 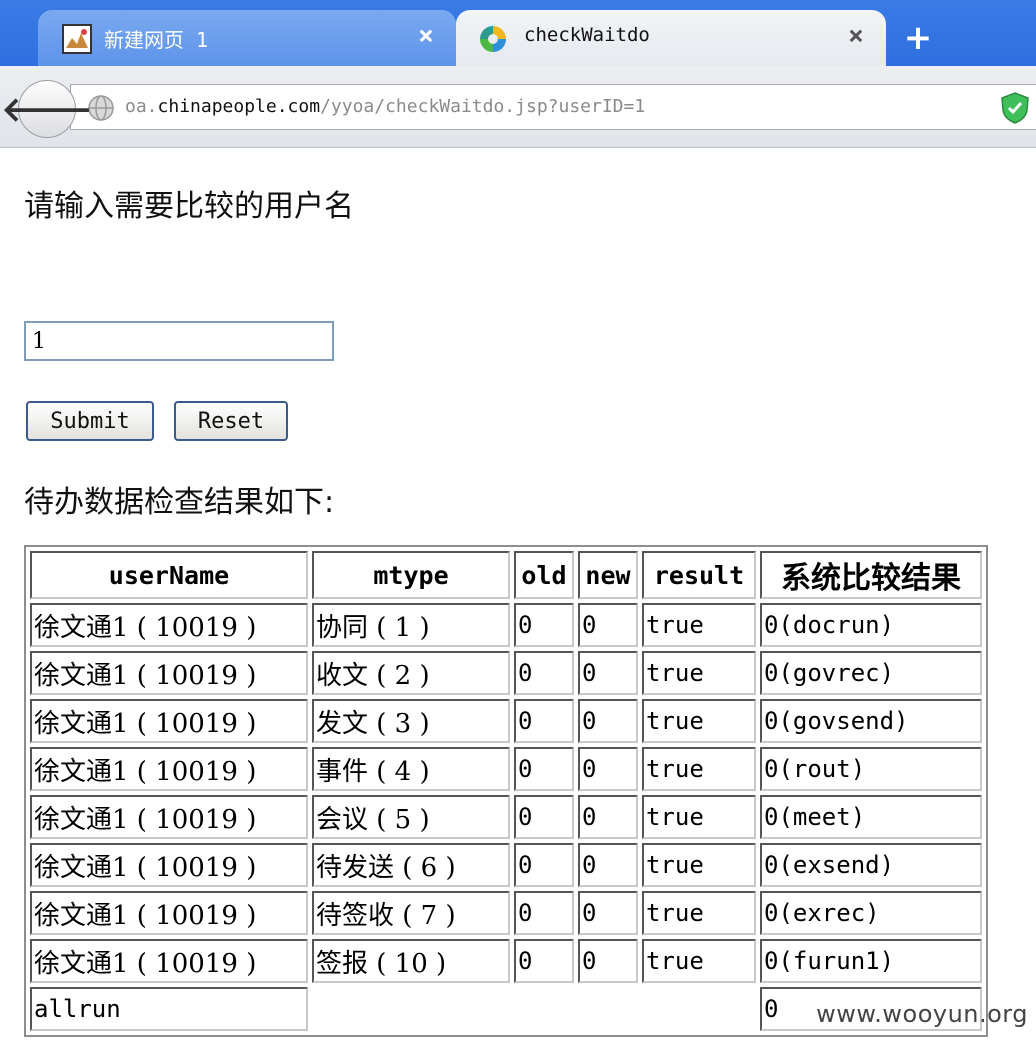 What do you see at coordinates (169, 575) in the screenshot?
I see `header-username: userName` at bounding box center [169, 575].